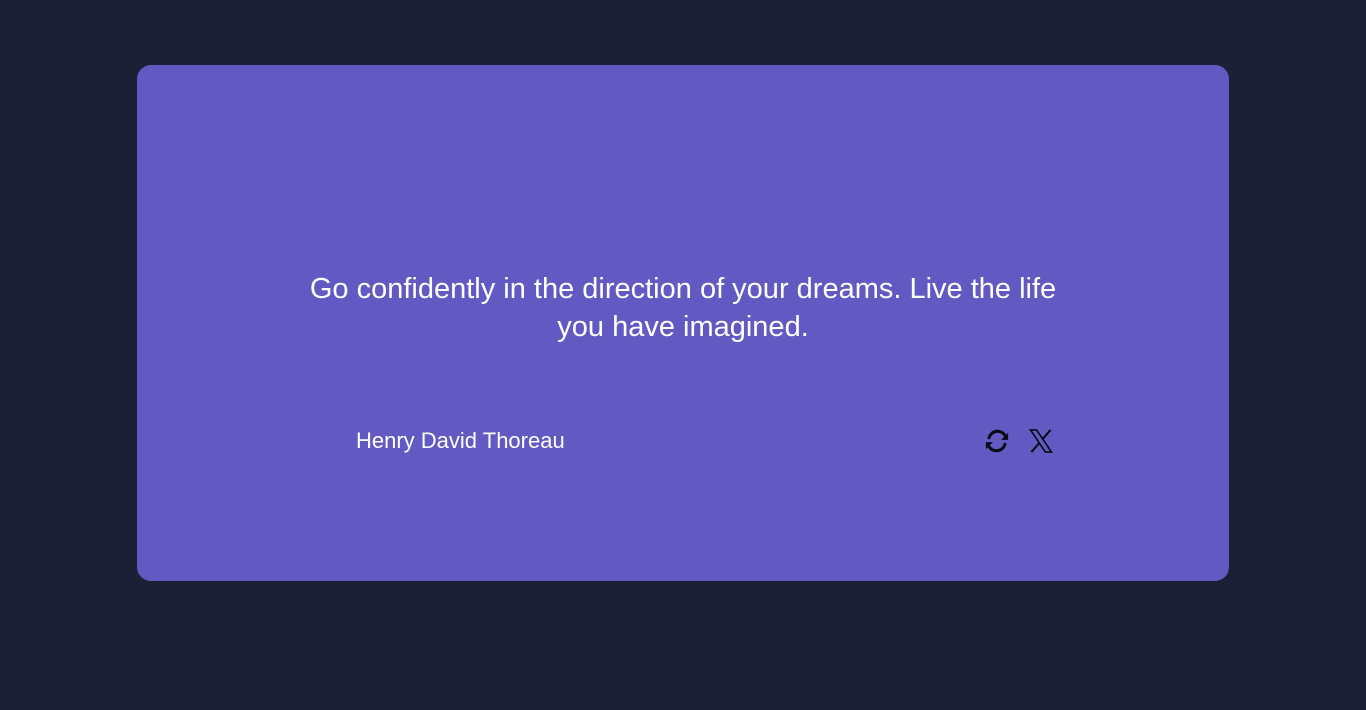 The image size is (1366, 710). What do you see at coordinates (683, 441) in the screenshot?
I see `quote-footer: Henry David Thoreau` at bounding box center [683, 441].